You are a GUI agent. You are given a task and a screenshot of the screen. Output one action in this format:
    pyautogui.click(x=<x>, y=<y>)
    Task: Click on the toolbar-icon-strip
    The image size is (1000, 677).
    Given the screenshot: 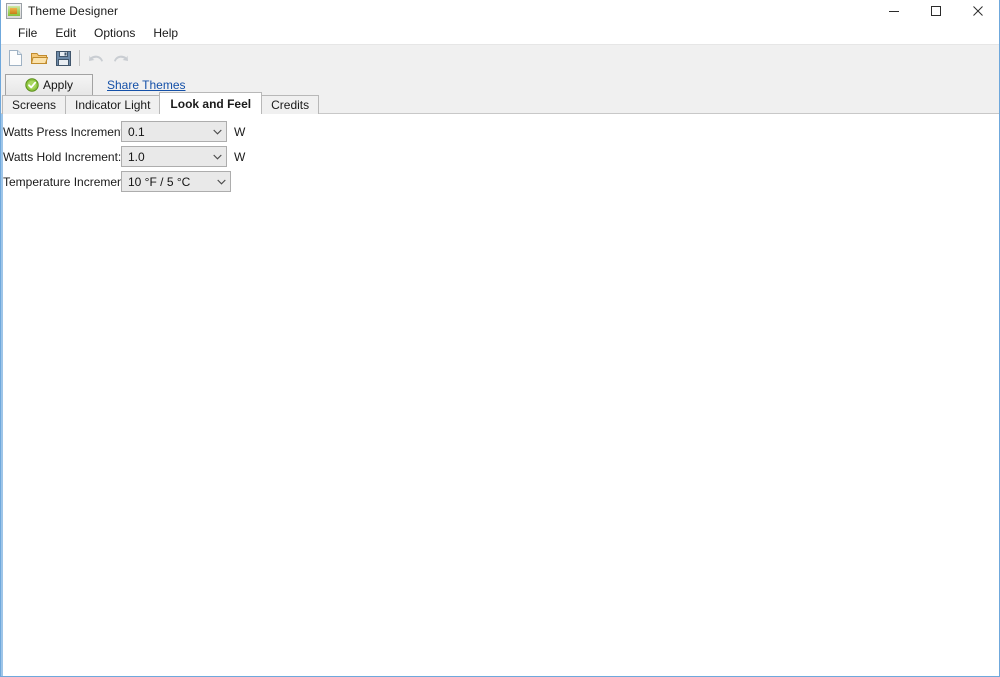 What is the action you would take?
    pyautogui.click(x=67, y=58)
    